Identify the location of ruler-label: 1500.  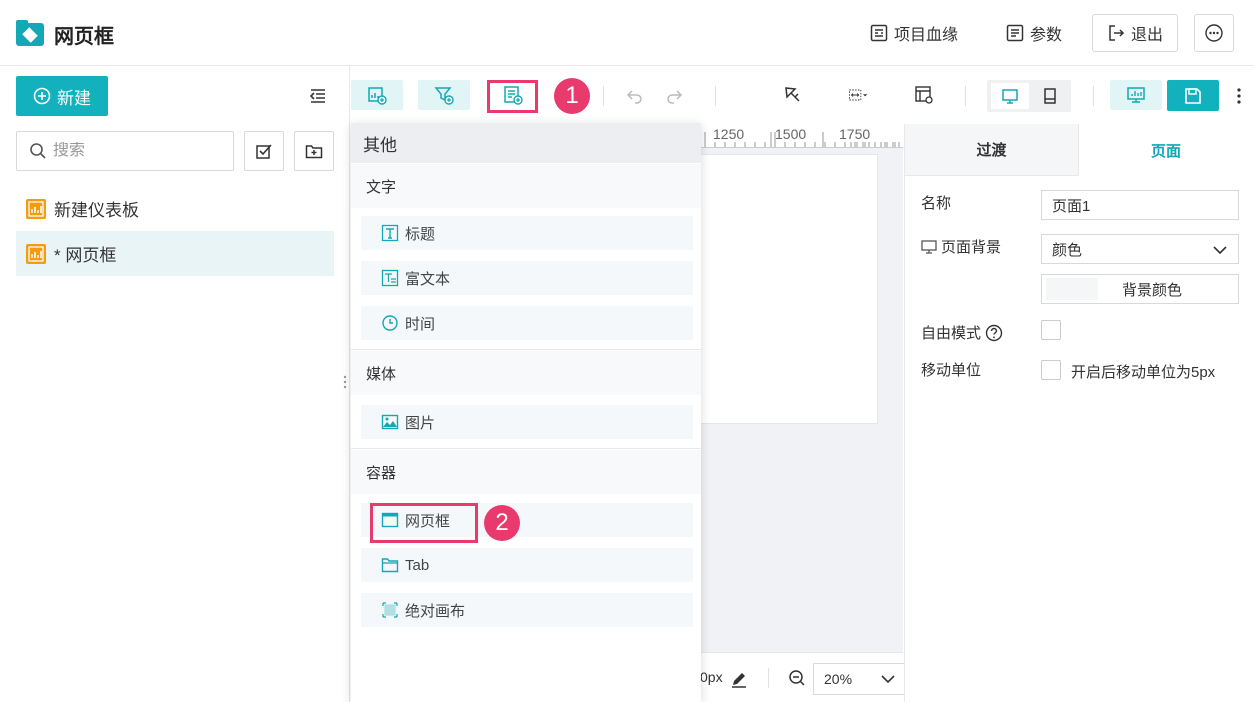
(791, 134).